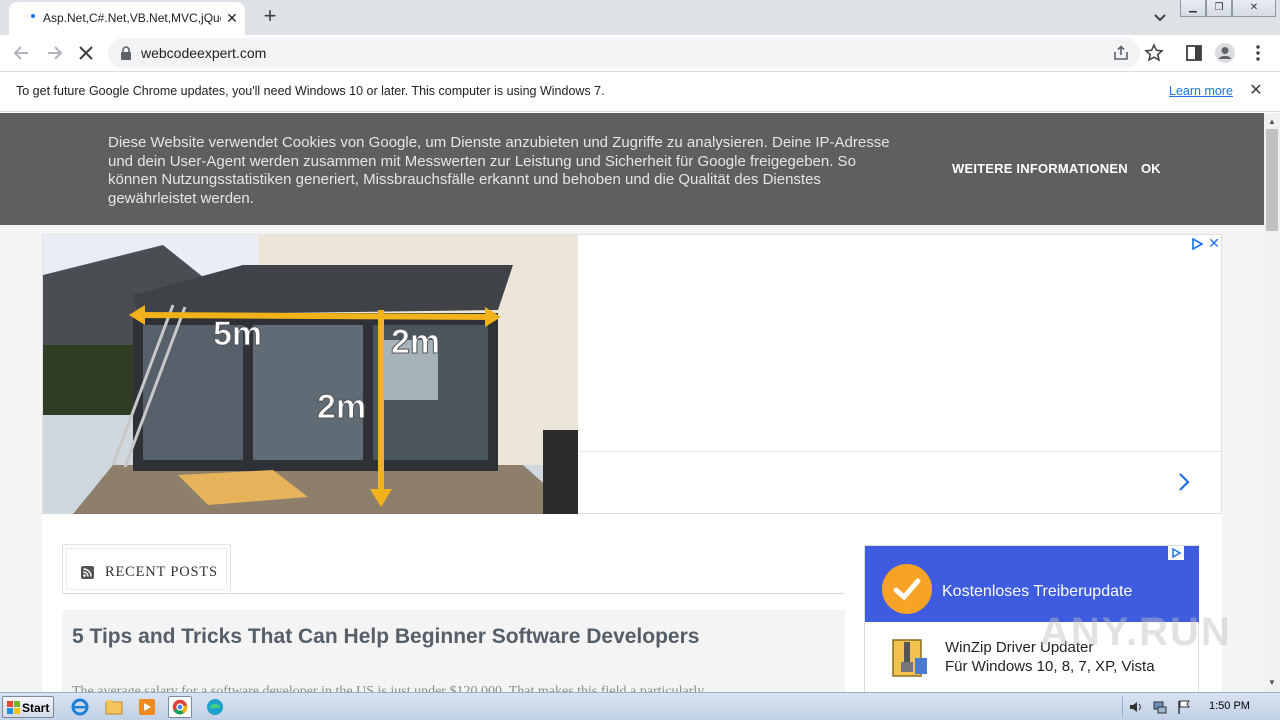  I want to click on winzip-icon, so click(909, 658).